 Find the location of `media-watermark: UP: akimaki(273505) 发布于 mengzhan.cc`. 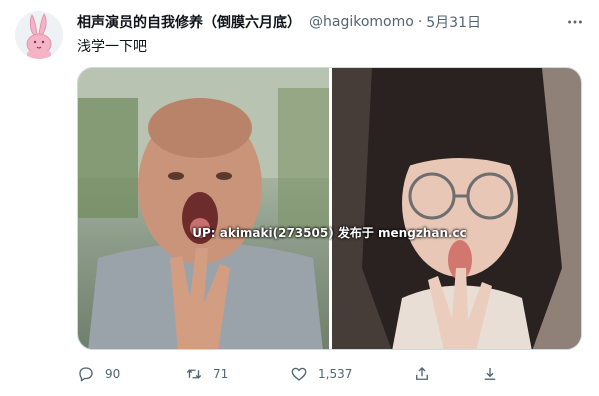

media-watermark: UP: akimaki(273505) 发布于 mengzhan.cc is located at coordinates (329, 233).